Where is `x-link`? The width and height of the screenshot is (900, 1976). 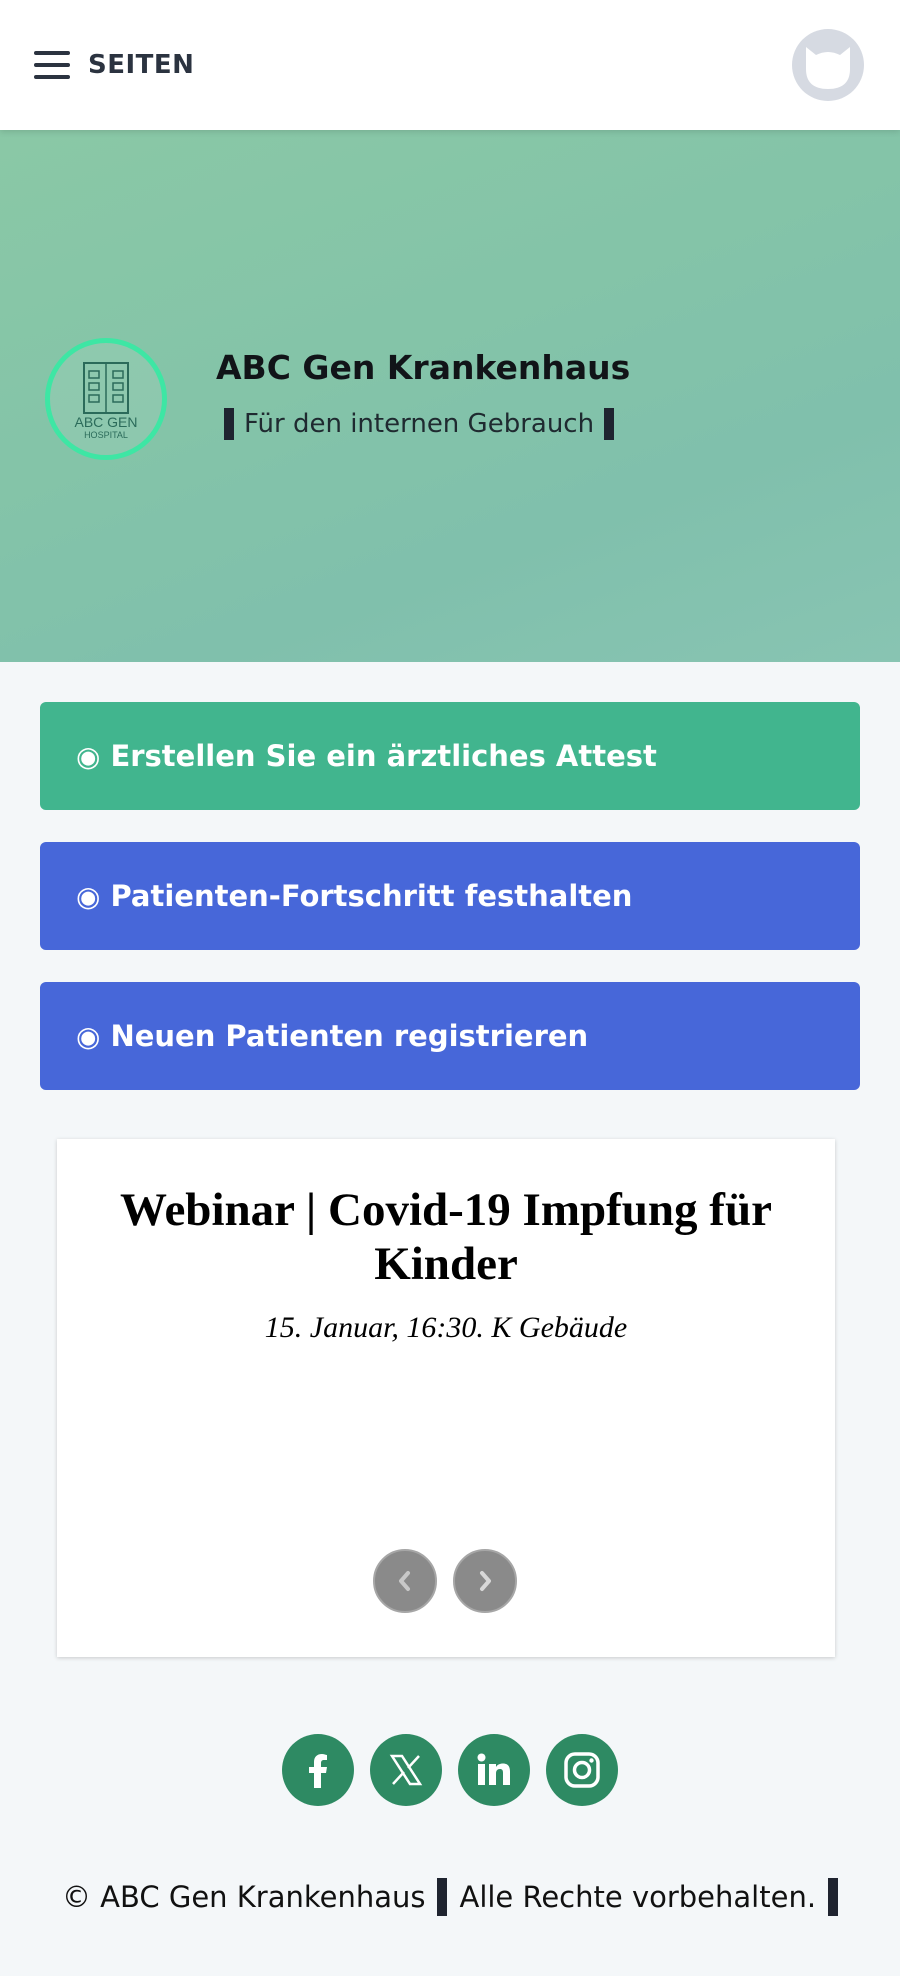 x-link is located at coordinates (406, 1770).